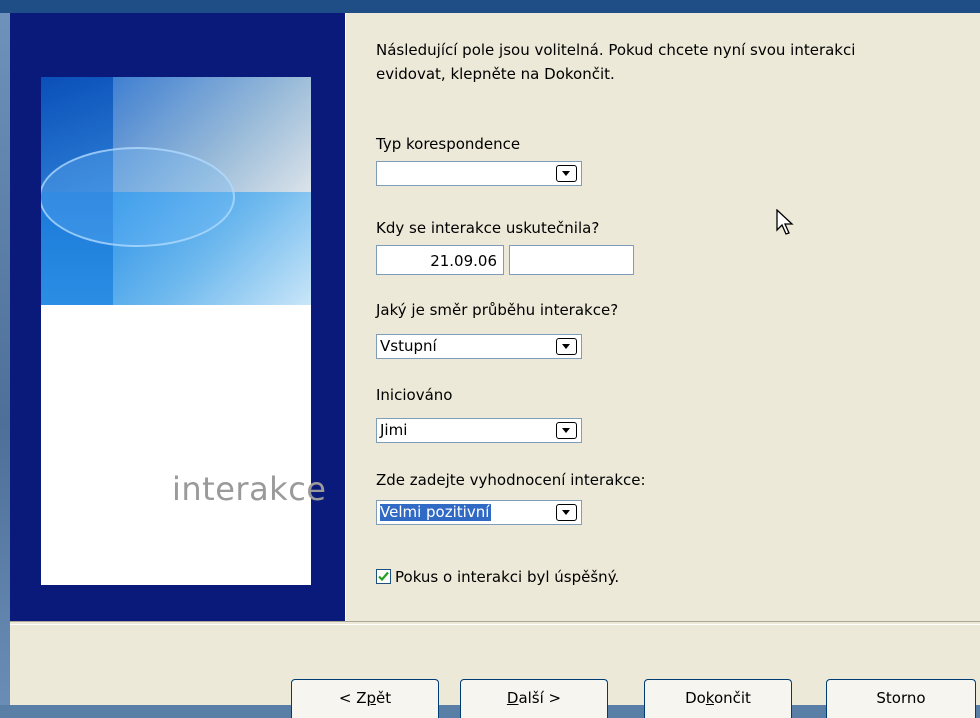  I want to click on evaluation-value: Velmi pozitivní, so click(436, 512).